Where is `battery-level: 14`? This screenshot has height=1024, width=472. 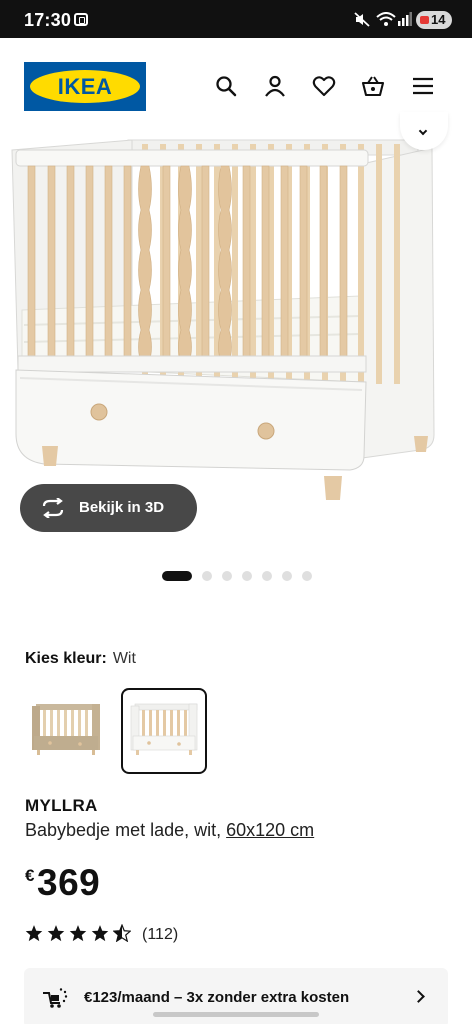 battery-level: 14 is located at coordinates (438, 19).